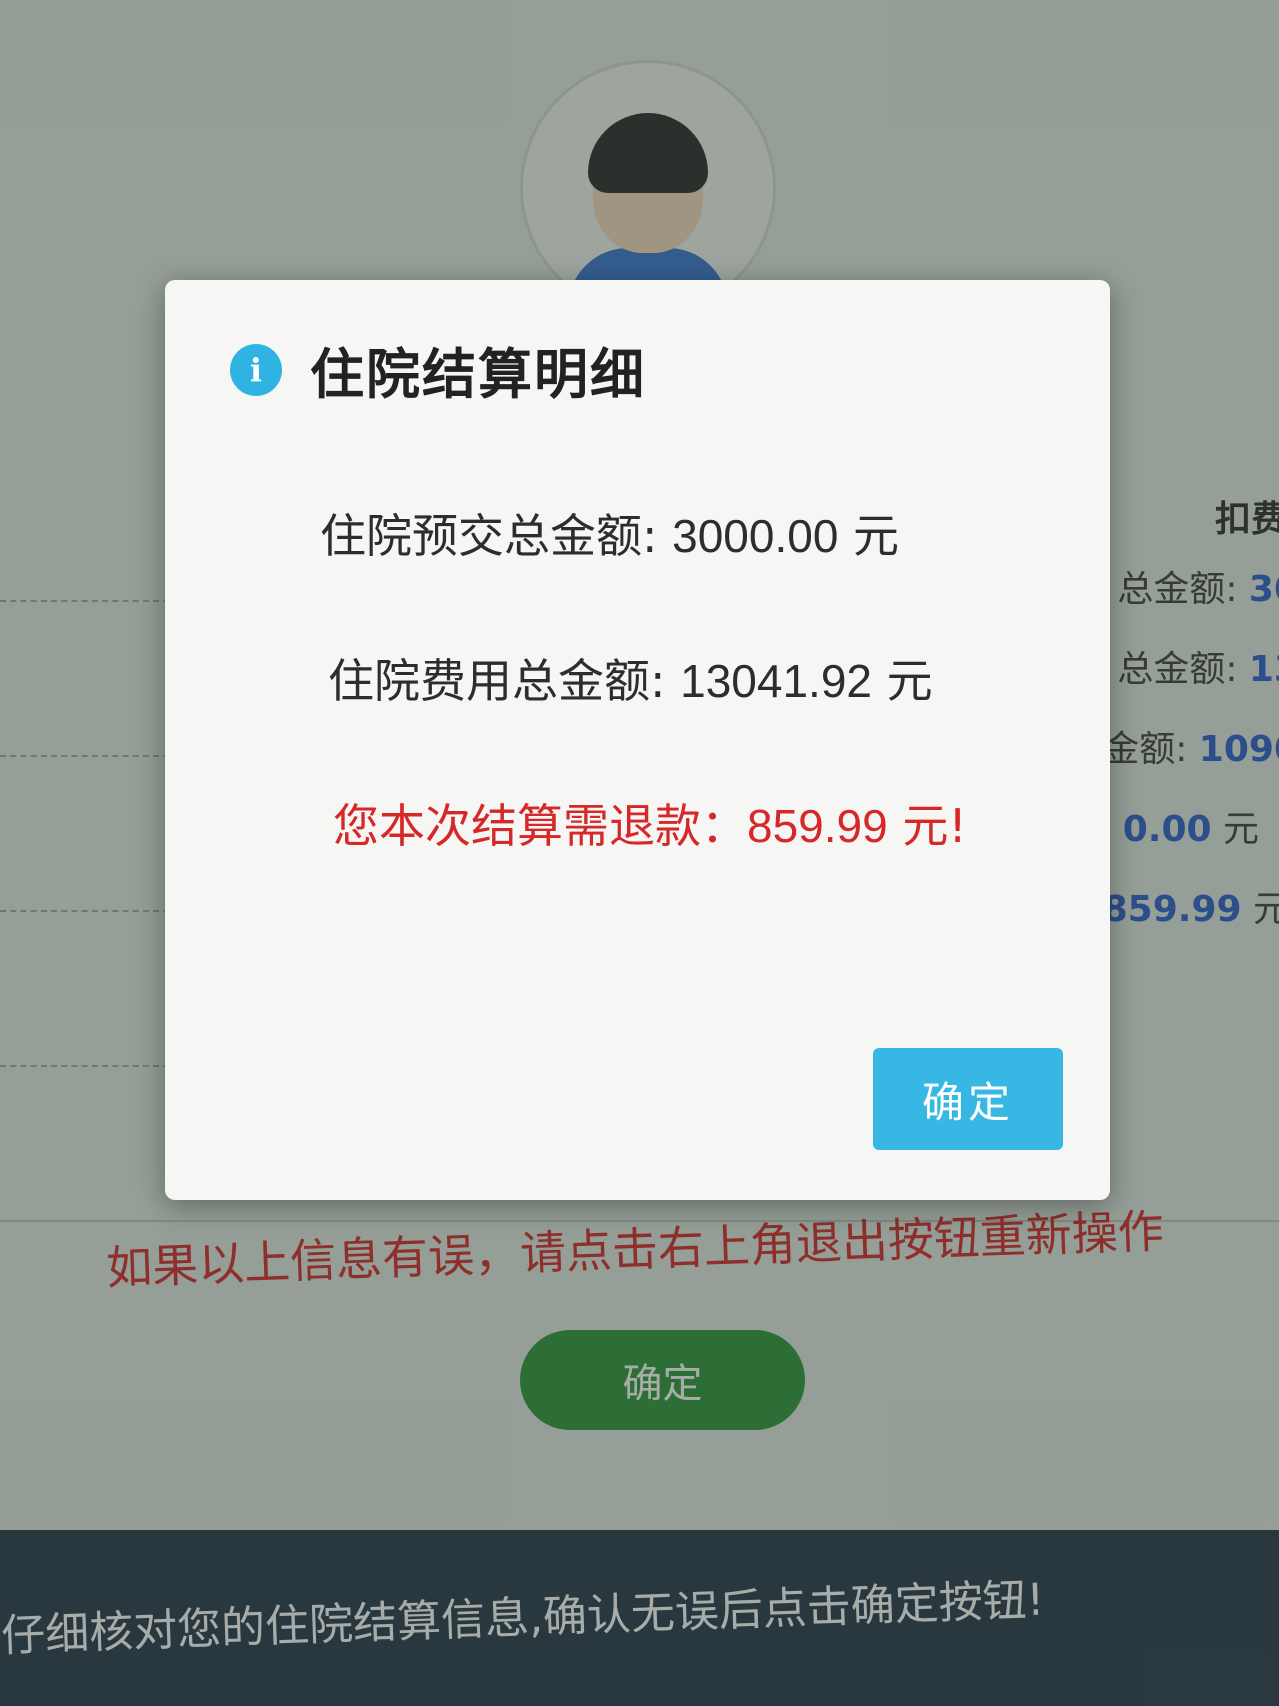 This screenshot has width=1279, height=1706. I want to click on refund-label: 您本次结算需退款：, so click(540, 826).